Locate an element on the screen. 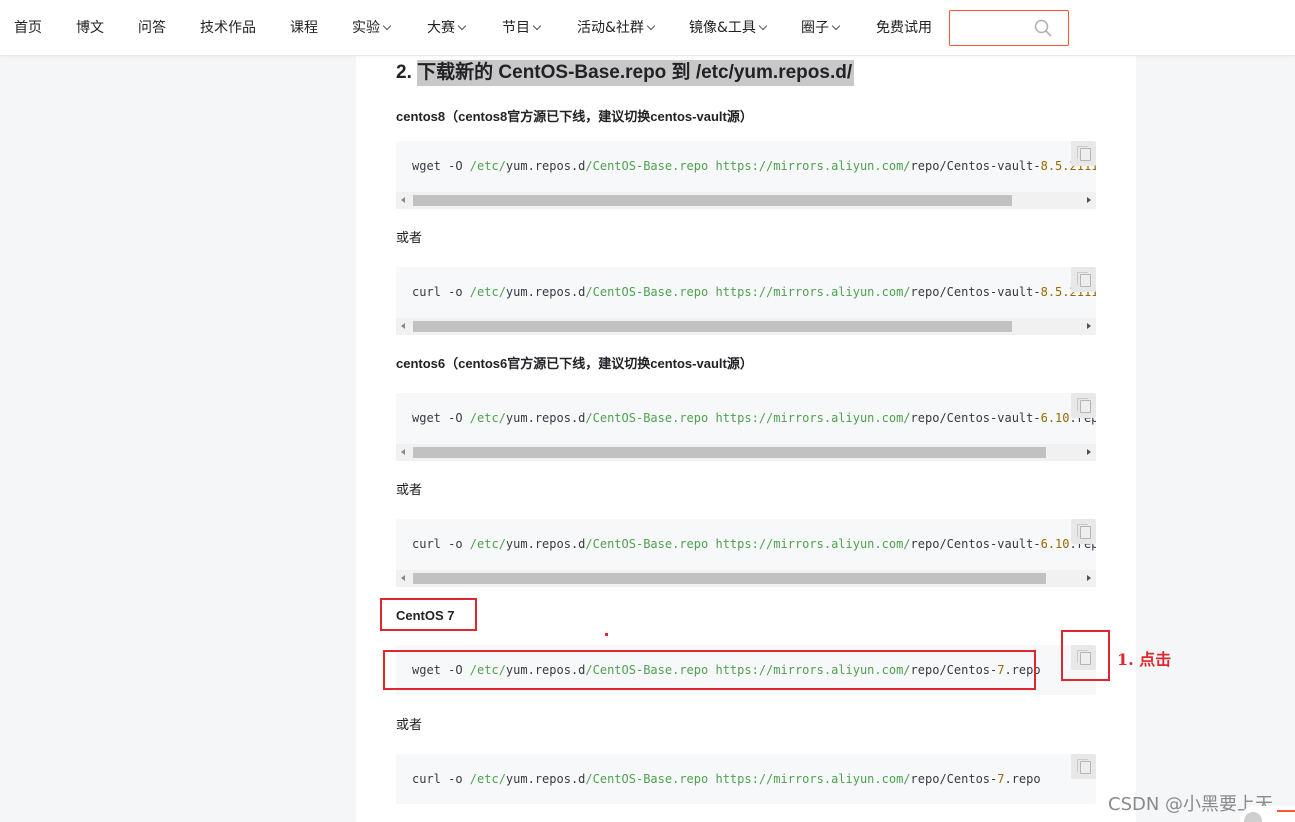 The image size is (1295, 822). nav-item-label: 大赛 is located at coordinates (441, 28).